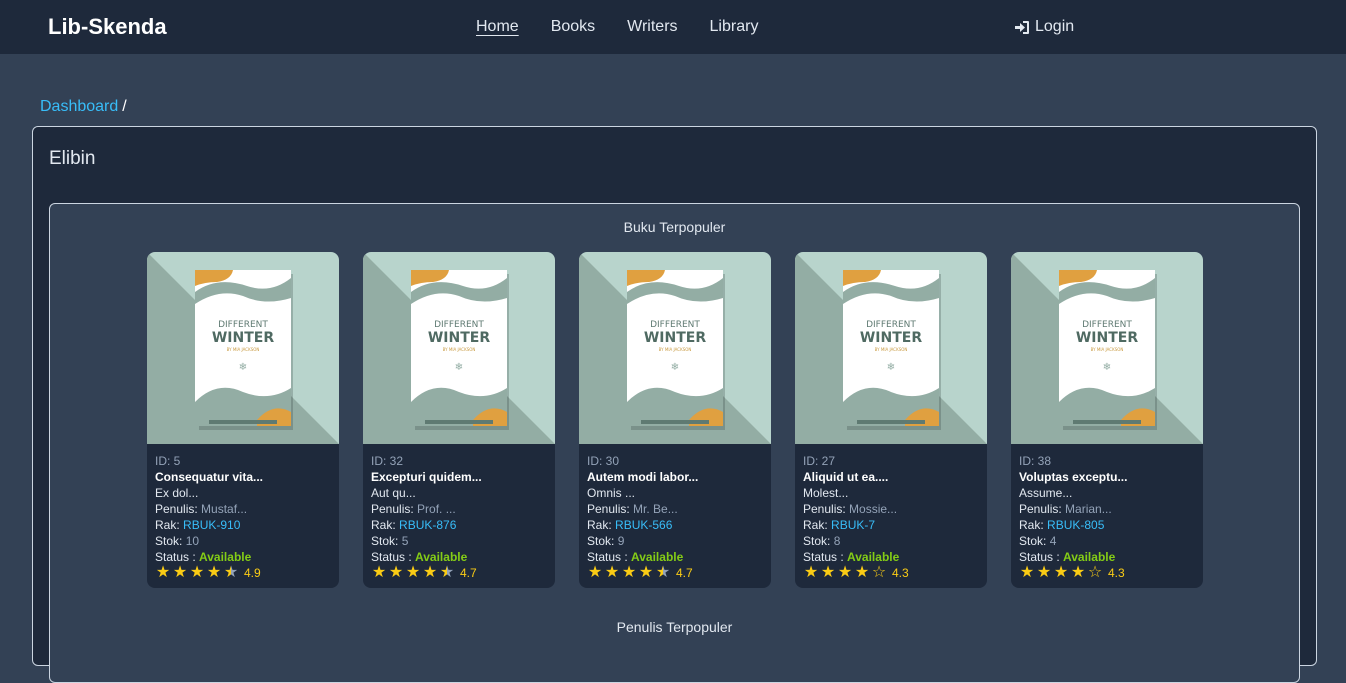  I want to click on book-id: ID: 27, so click(819, 461).